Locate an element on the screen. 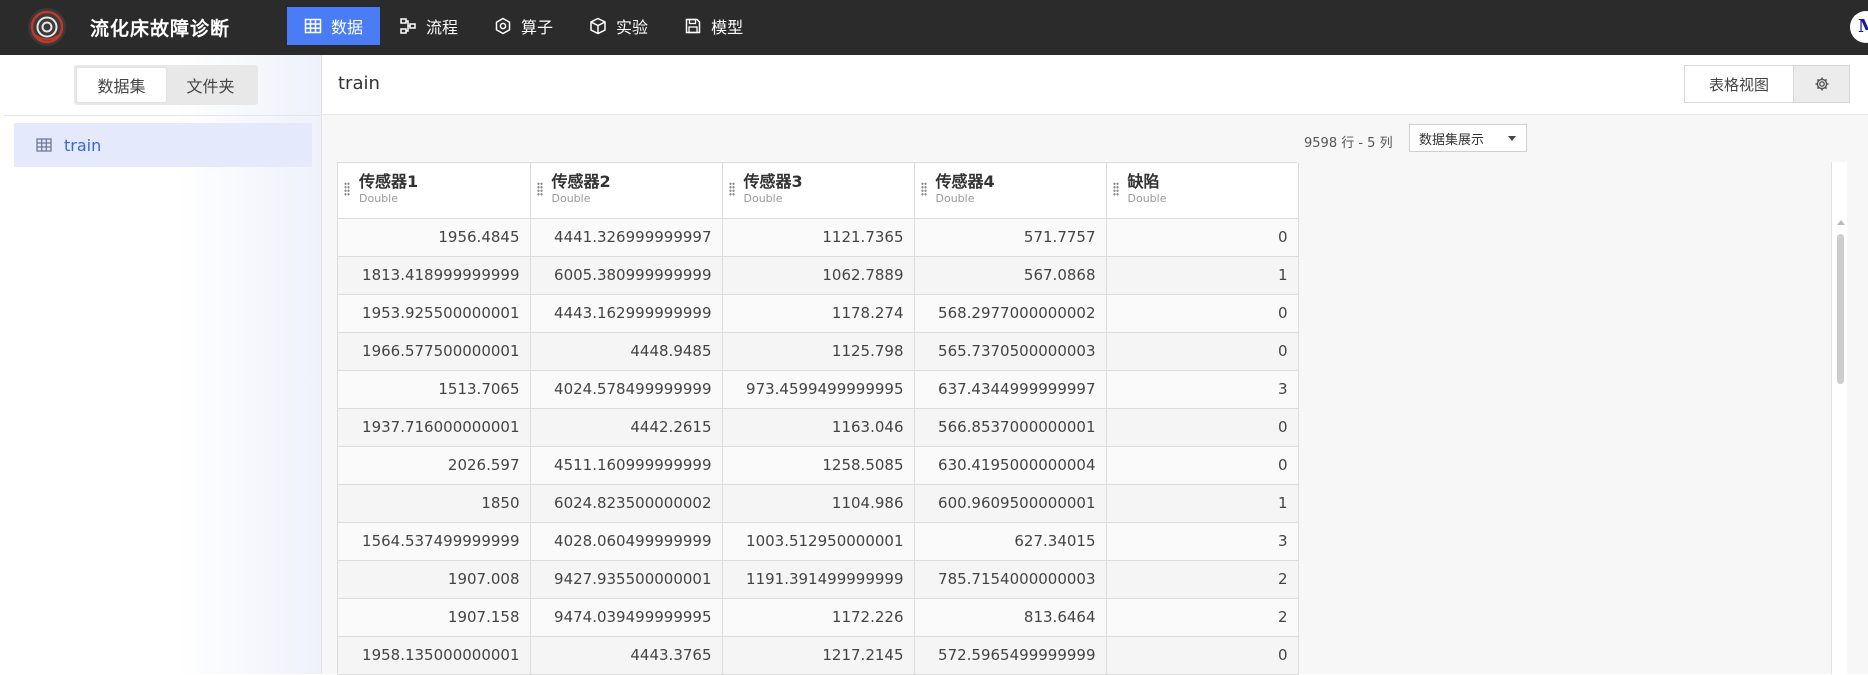 The image size is (1868, 675). caret-down-icon is located at coordinates (1512, 138).